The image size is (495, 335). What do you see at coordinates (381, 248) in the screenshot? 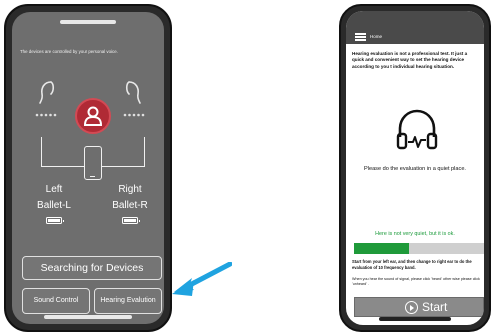
I see `noise-level-fill` at bounding box center [381, 248].